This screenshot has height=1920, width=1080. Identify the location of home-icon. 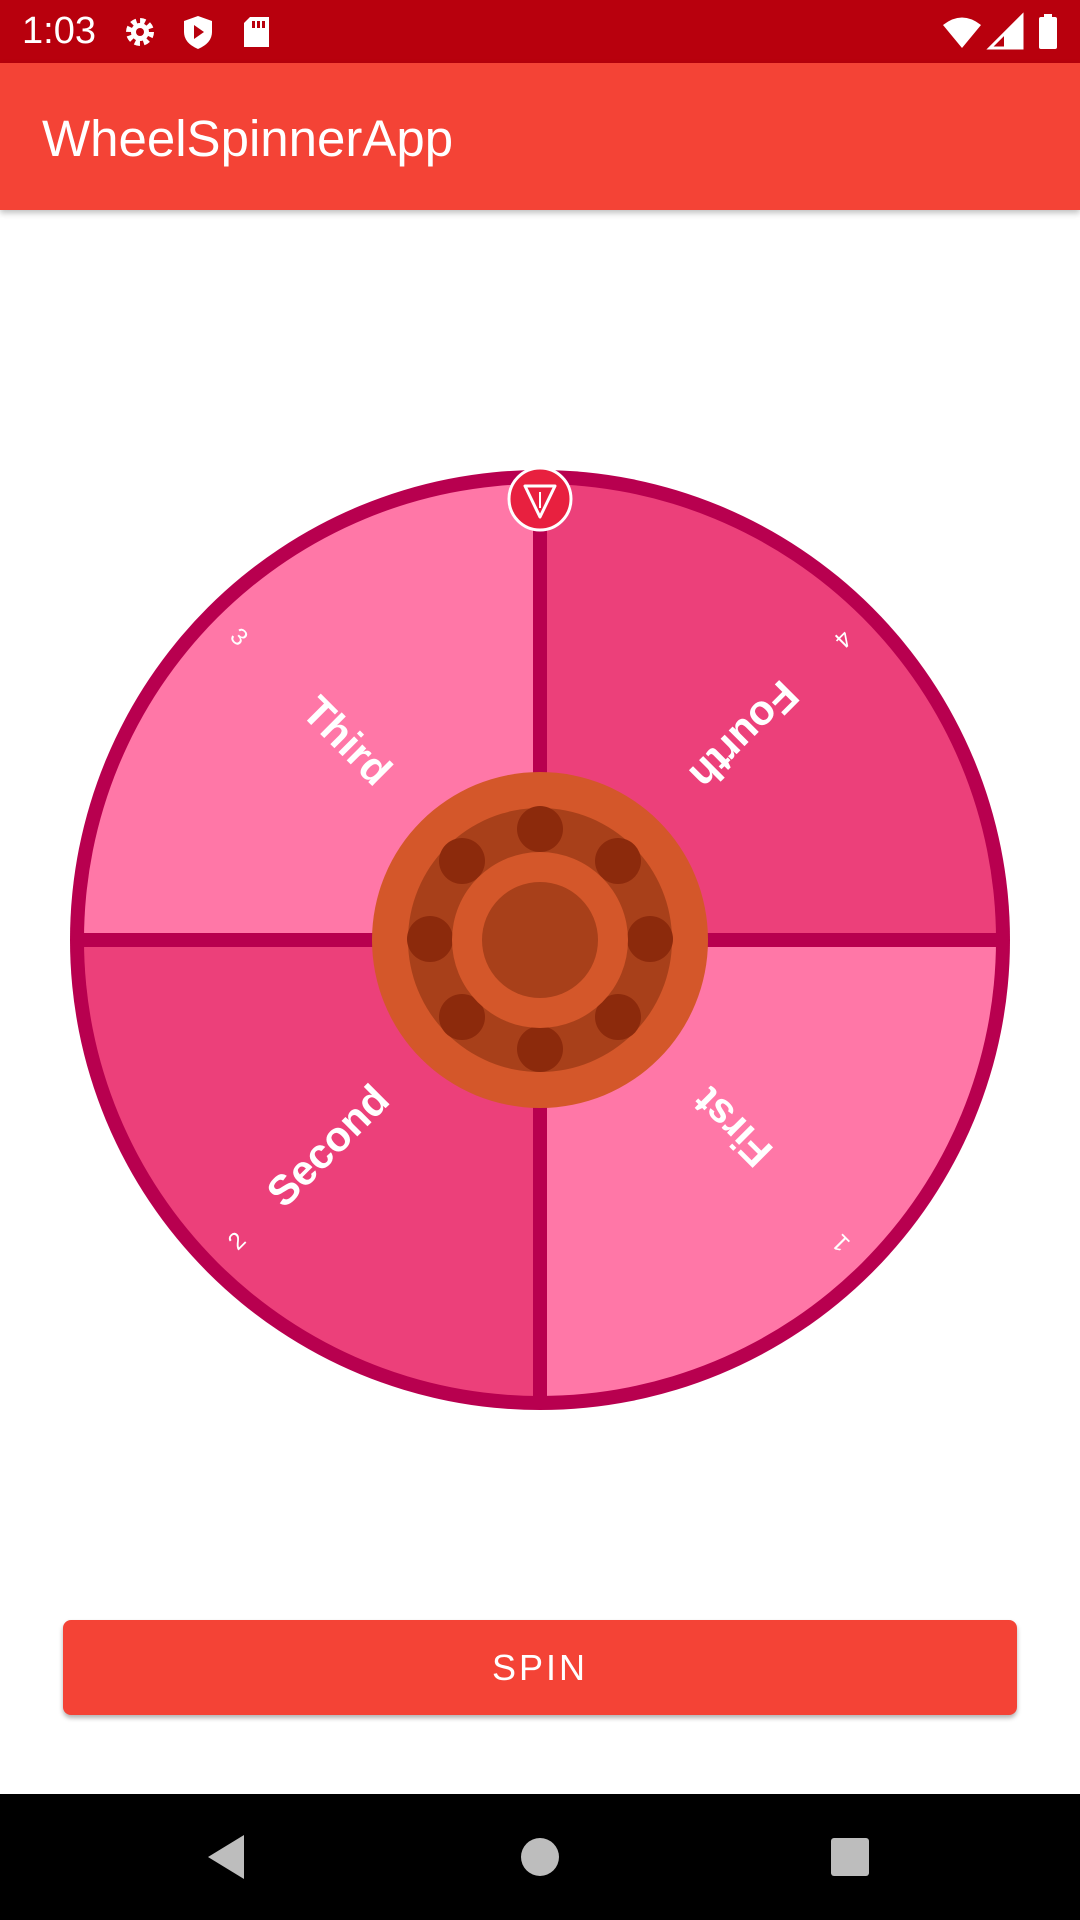
(540, 1857).